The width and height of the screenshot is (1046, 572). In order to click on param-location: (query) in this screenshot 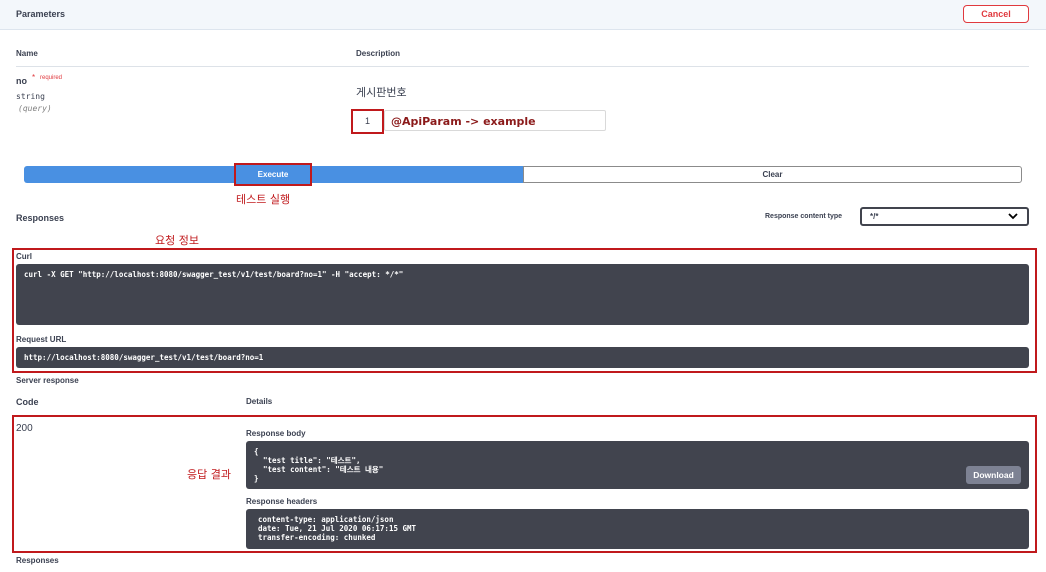, I will do `click(35, 108)`.